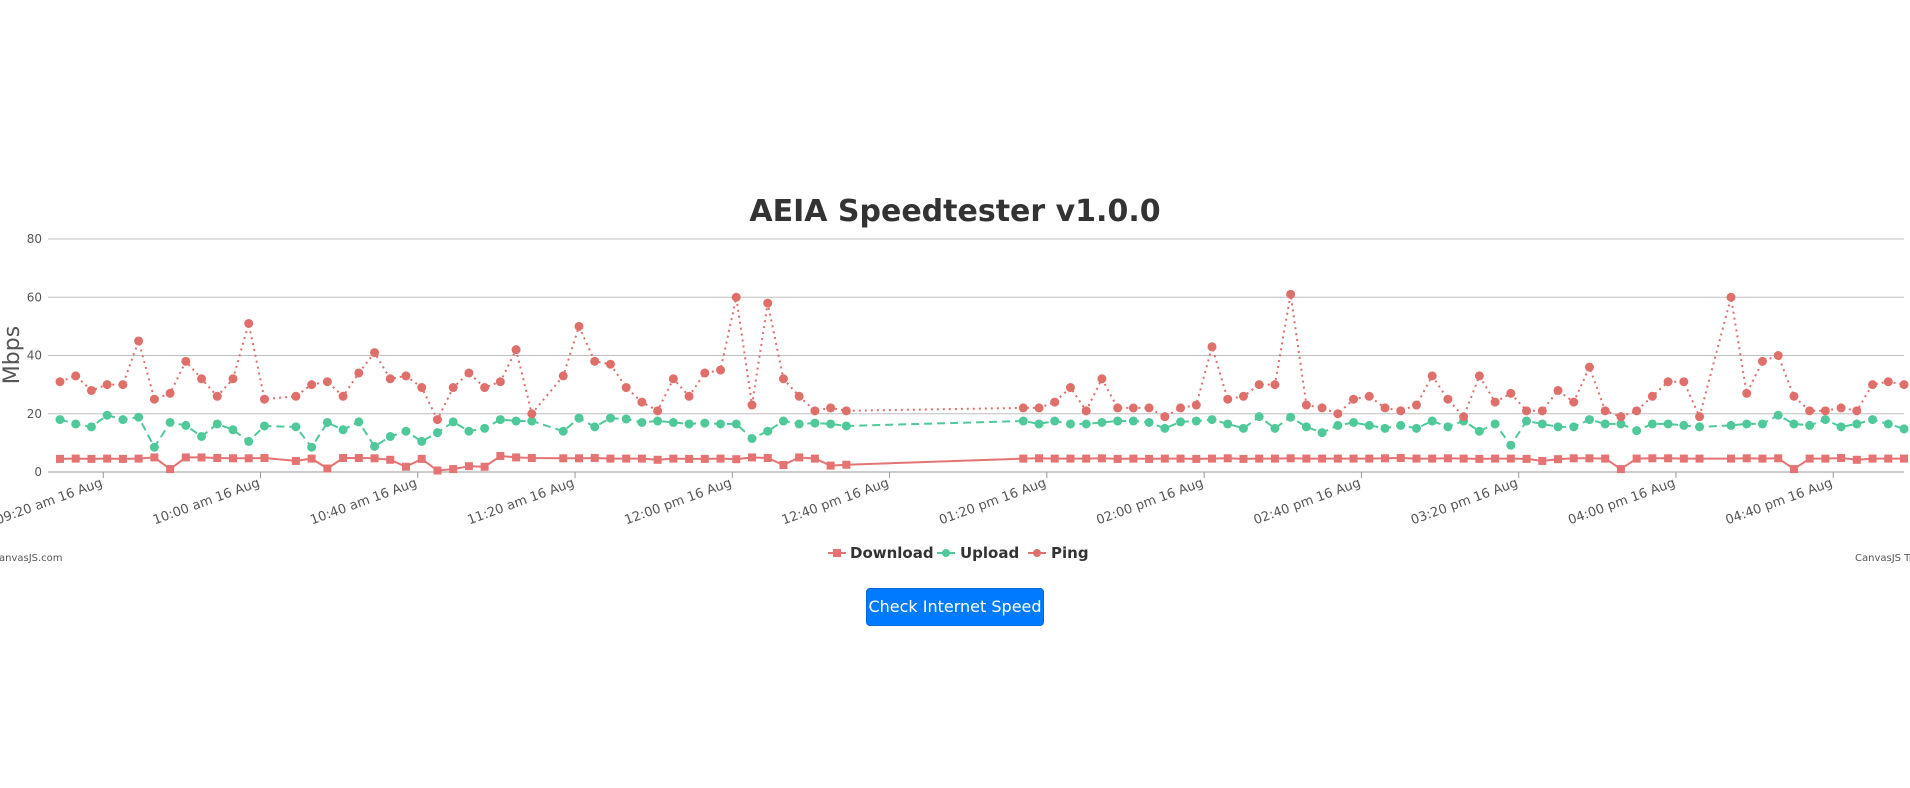 This screenshot has height=788, width=1910. I want to click on check-internet-speed-button: Check Internet Speed, so click(955, 607).